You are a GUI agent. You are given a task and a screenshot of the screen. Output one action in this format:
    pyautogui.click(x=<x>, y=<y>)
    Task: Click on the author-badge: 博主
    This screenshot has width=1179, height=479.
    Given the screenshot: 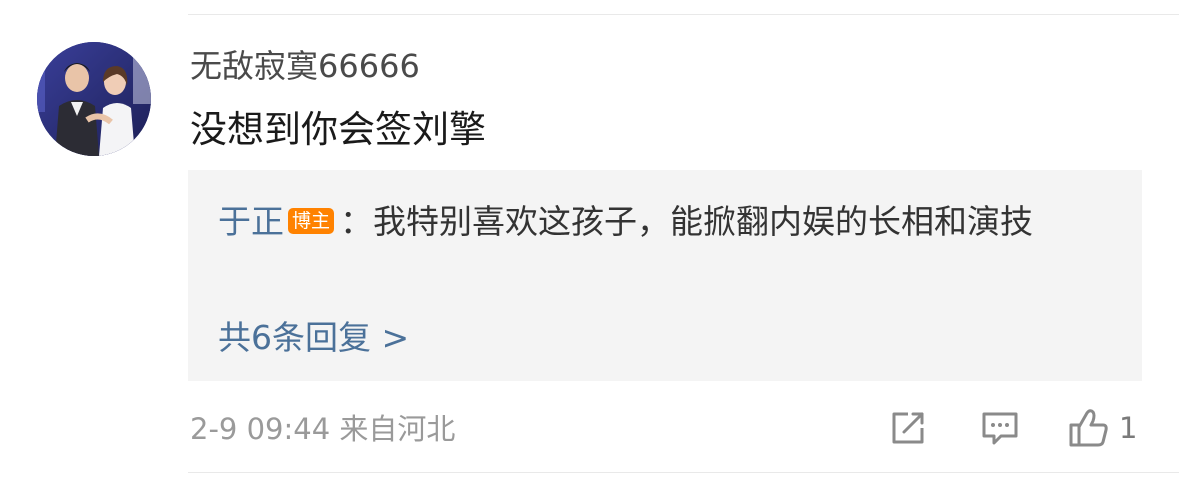 What is the action you would take?
    pyautogui.click(x=311, y=221)
    